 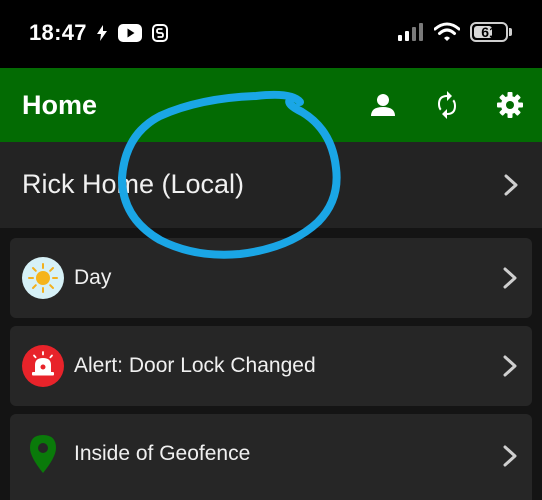 What do you see at coordinates (162, 453) in the screenshot?
I see `card-label: Inside of Geofence` at bounding box center [162, 453].